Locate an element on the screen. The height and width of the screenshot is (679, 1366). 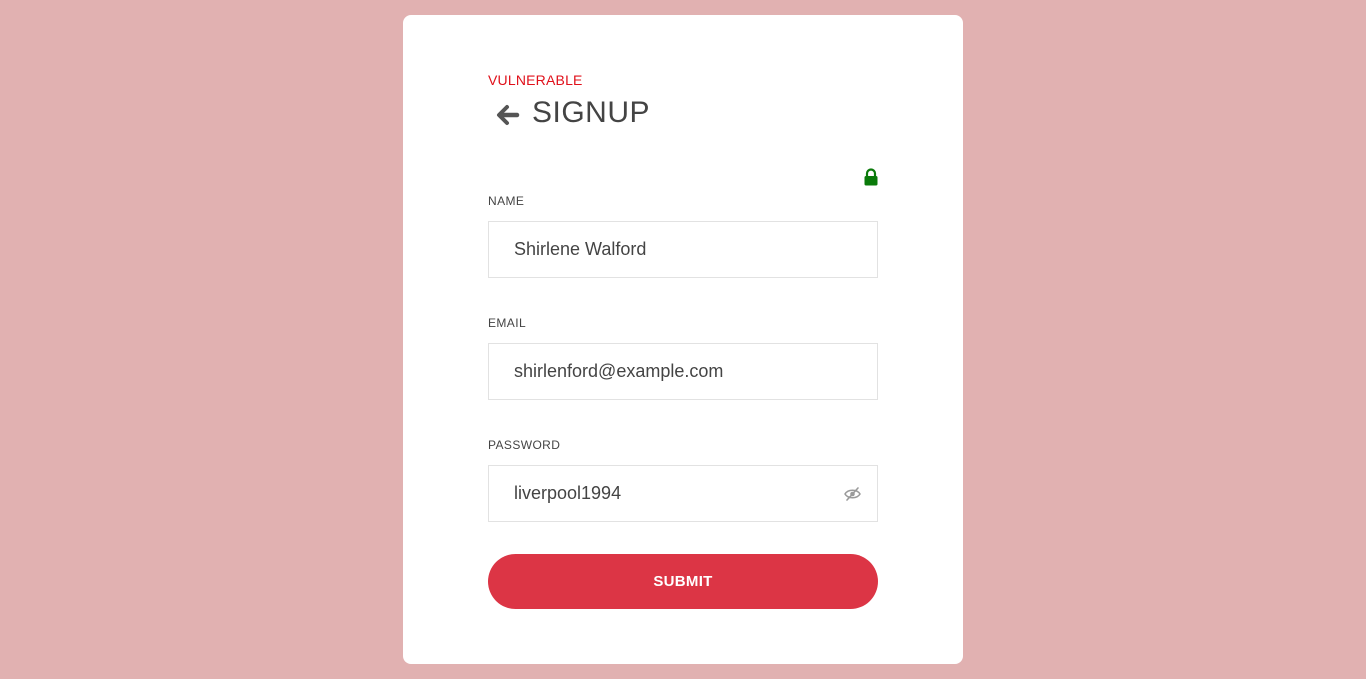
password-label: PASSWORD is located at coordinates (524, 445).